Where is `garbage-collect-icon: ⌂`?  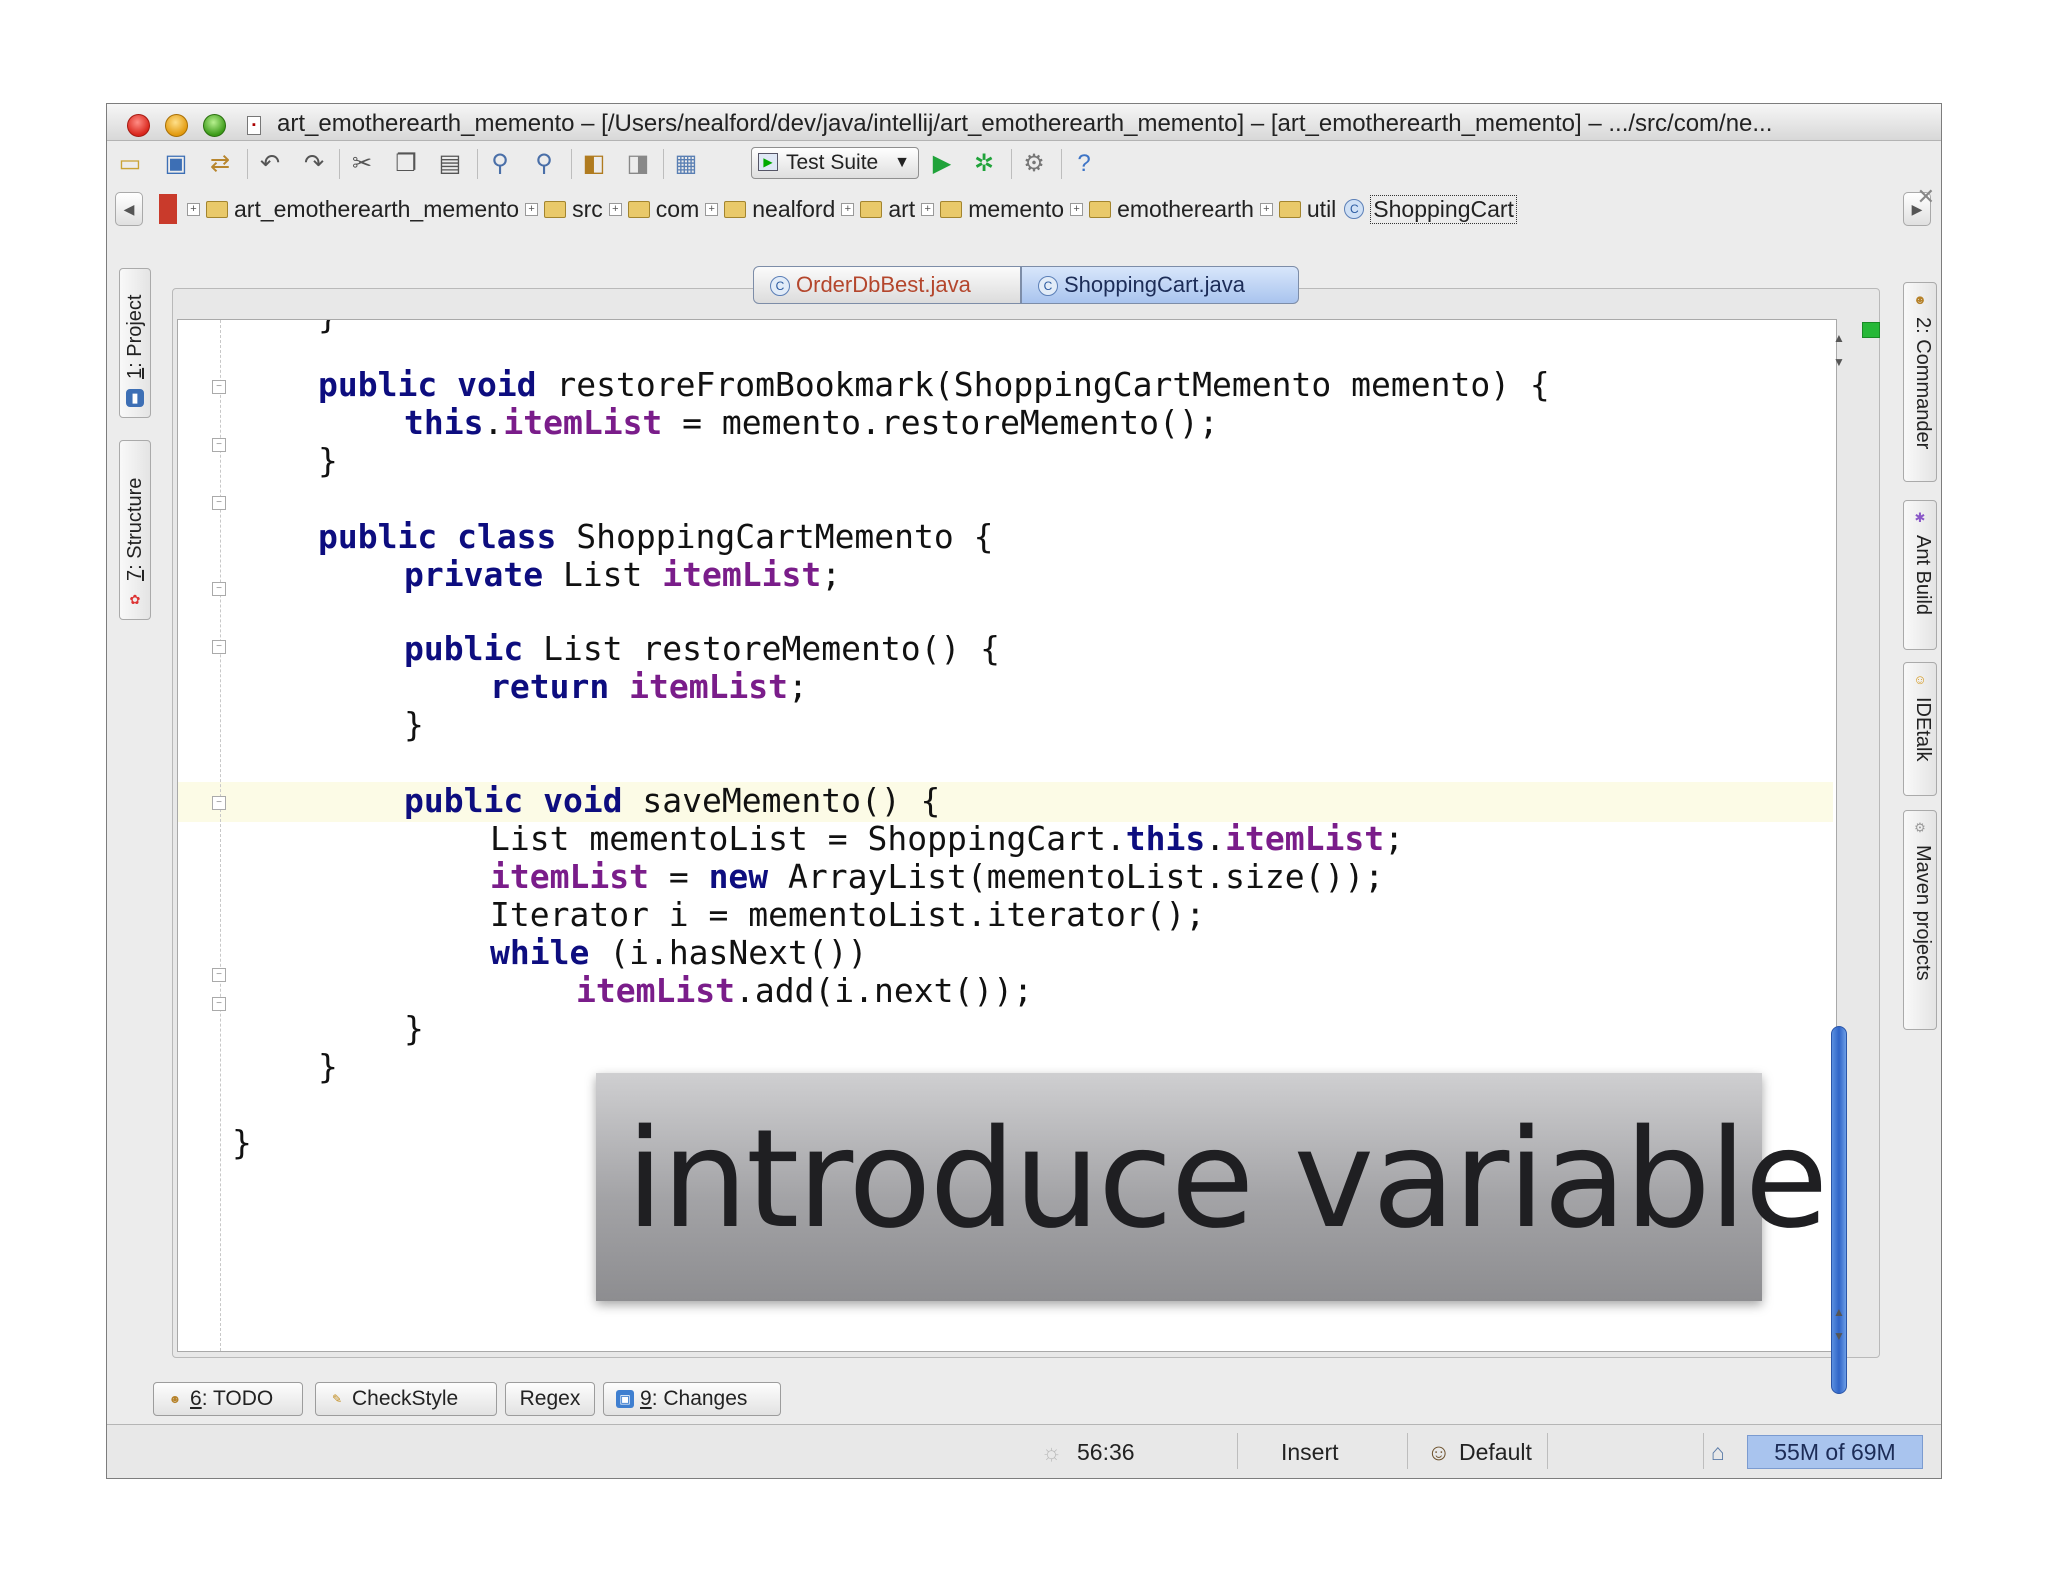
garbage-collect-icon: ⌂ is located at coordinates (1718, 1452).